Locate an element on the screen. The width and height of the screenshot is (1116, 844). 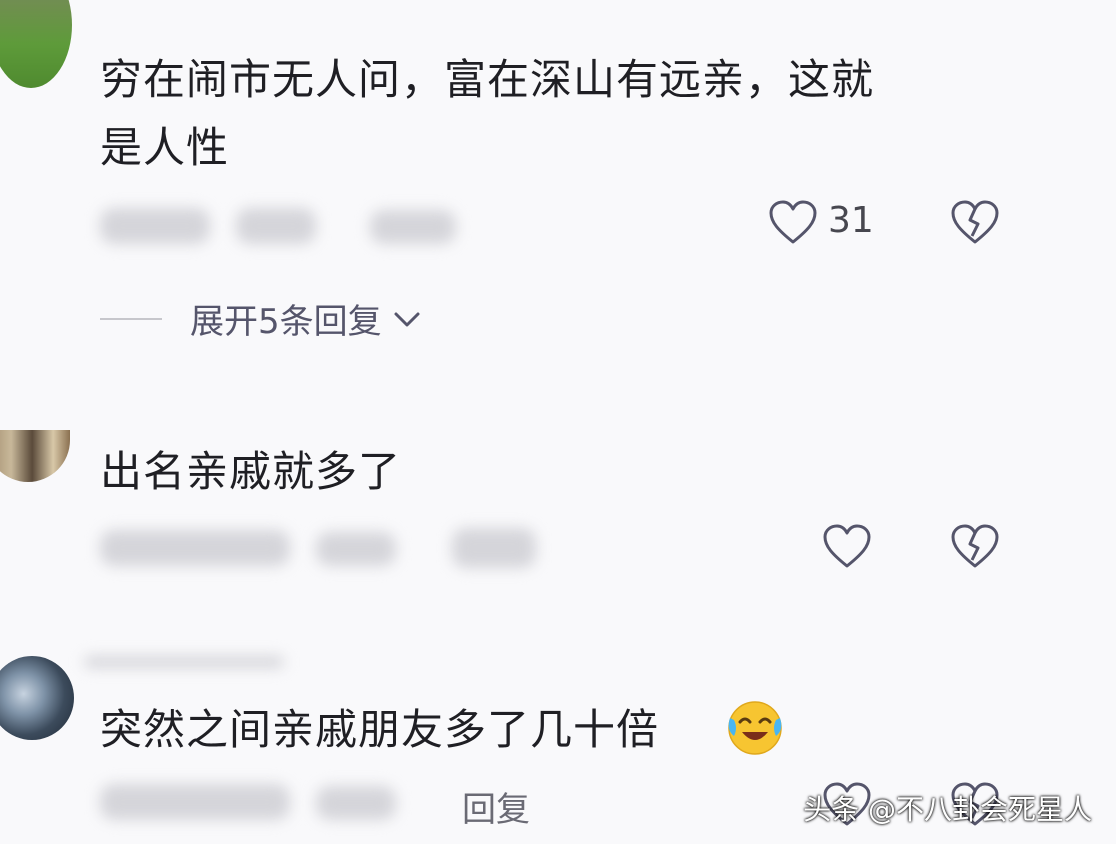
reply-button: 回复 is located at coordinates (496, 806).